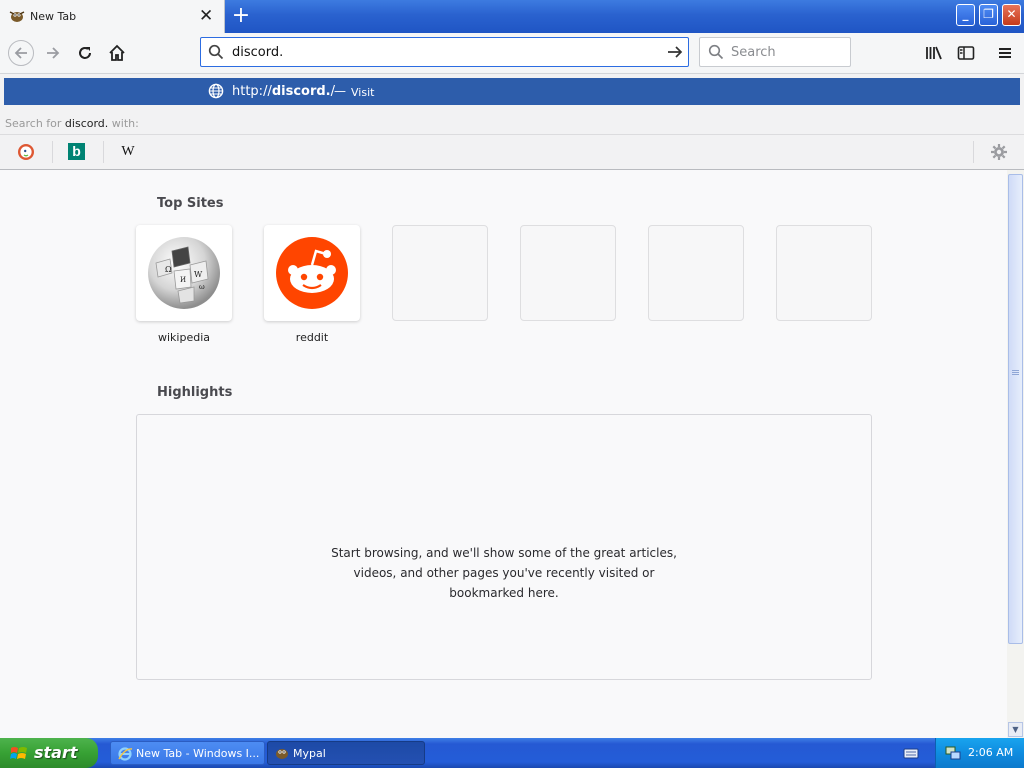 The image size is (1024, 768). What do you see at coordinates (53, 16) in the screenshot?
I see `tab-title: New Tab` at bounding box center [53, 16].